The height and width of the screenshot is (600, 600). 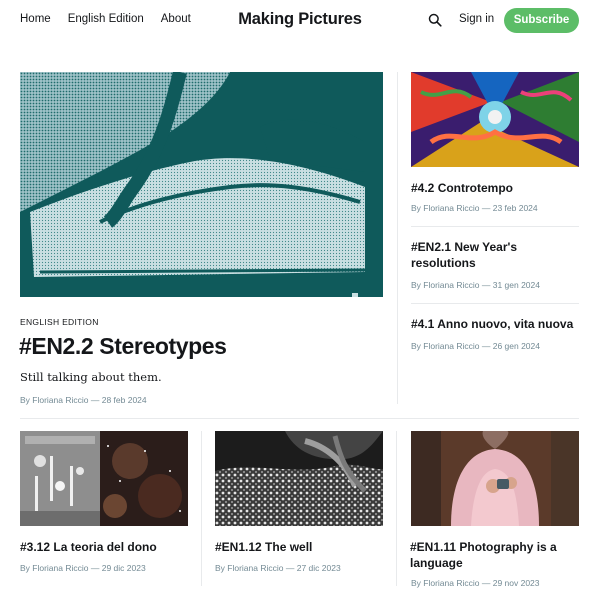 I want to click on sidebar-title-3: #4.1 Anno nuovo, vita nuova, so click(x=495, y=324).